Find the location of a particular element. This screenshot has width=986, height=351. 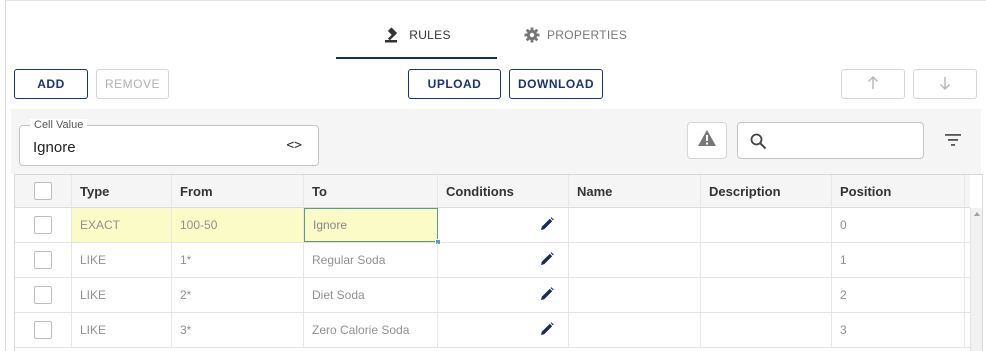

column-header-type: Type is located at coordinates (122, 191).